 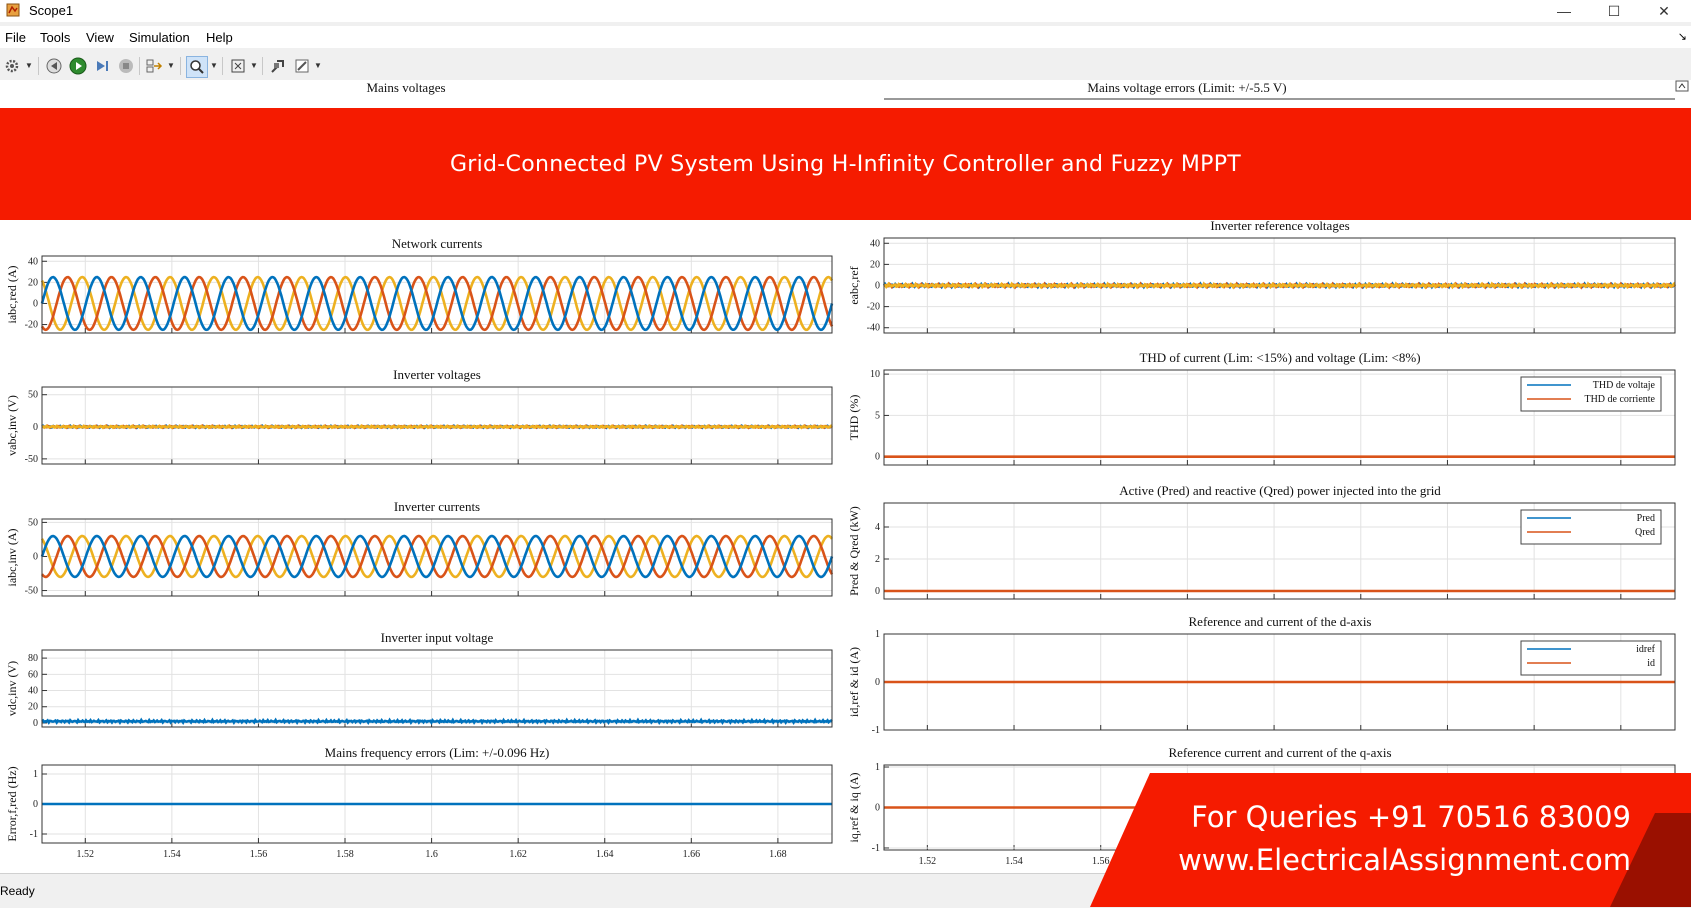 What do you see at coordinates (12, 803) in the screenshot?
I see `y-axis-label: Error,f,red (Hz)` at bounding box center [12, 803].